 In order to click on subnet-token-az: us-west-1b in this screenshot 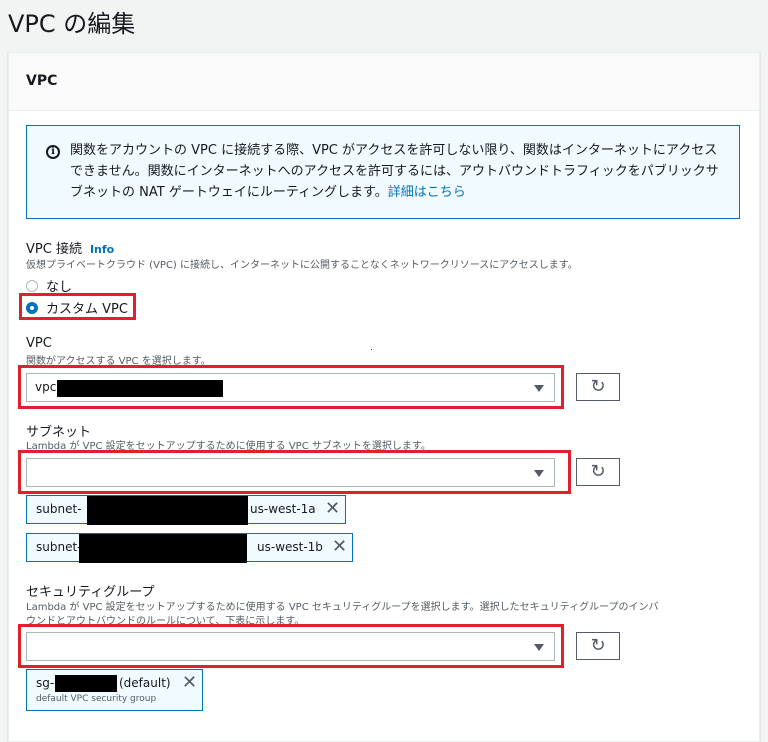, I will do `click(290, 547)`.